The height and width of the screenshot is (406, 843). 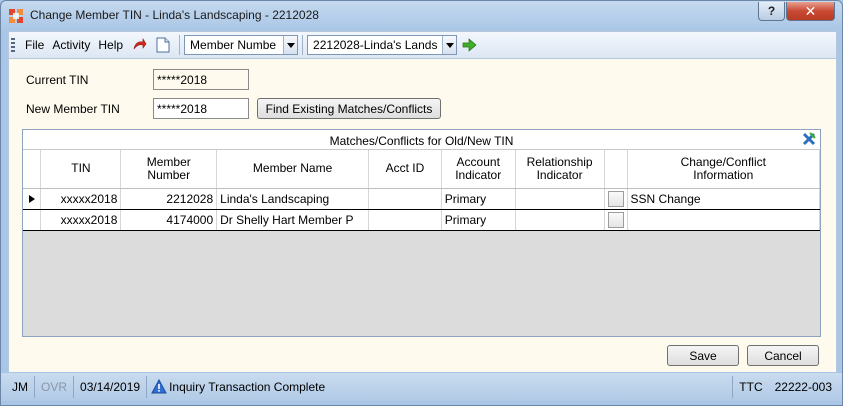 What do you see at coordinates (169, 199) in the screenshot?
I see `cell-member-number: 2212028` at bounding box center [169, 199].